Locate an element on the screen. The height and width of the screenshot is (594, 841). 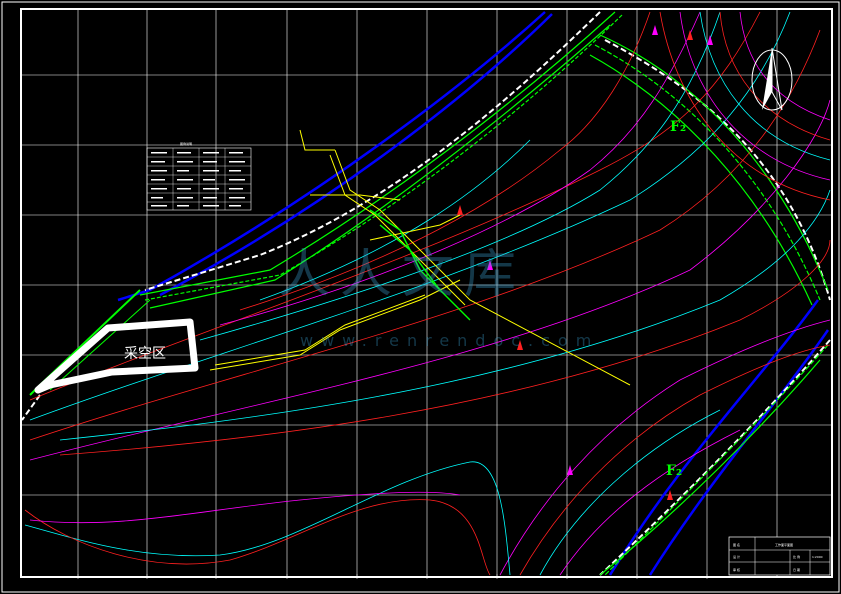
title-block-row1-label: 图 名 is located at coordinates (736, 544).